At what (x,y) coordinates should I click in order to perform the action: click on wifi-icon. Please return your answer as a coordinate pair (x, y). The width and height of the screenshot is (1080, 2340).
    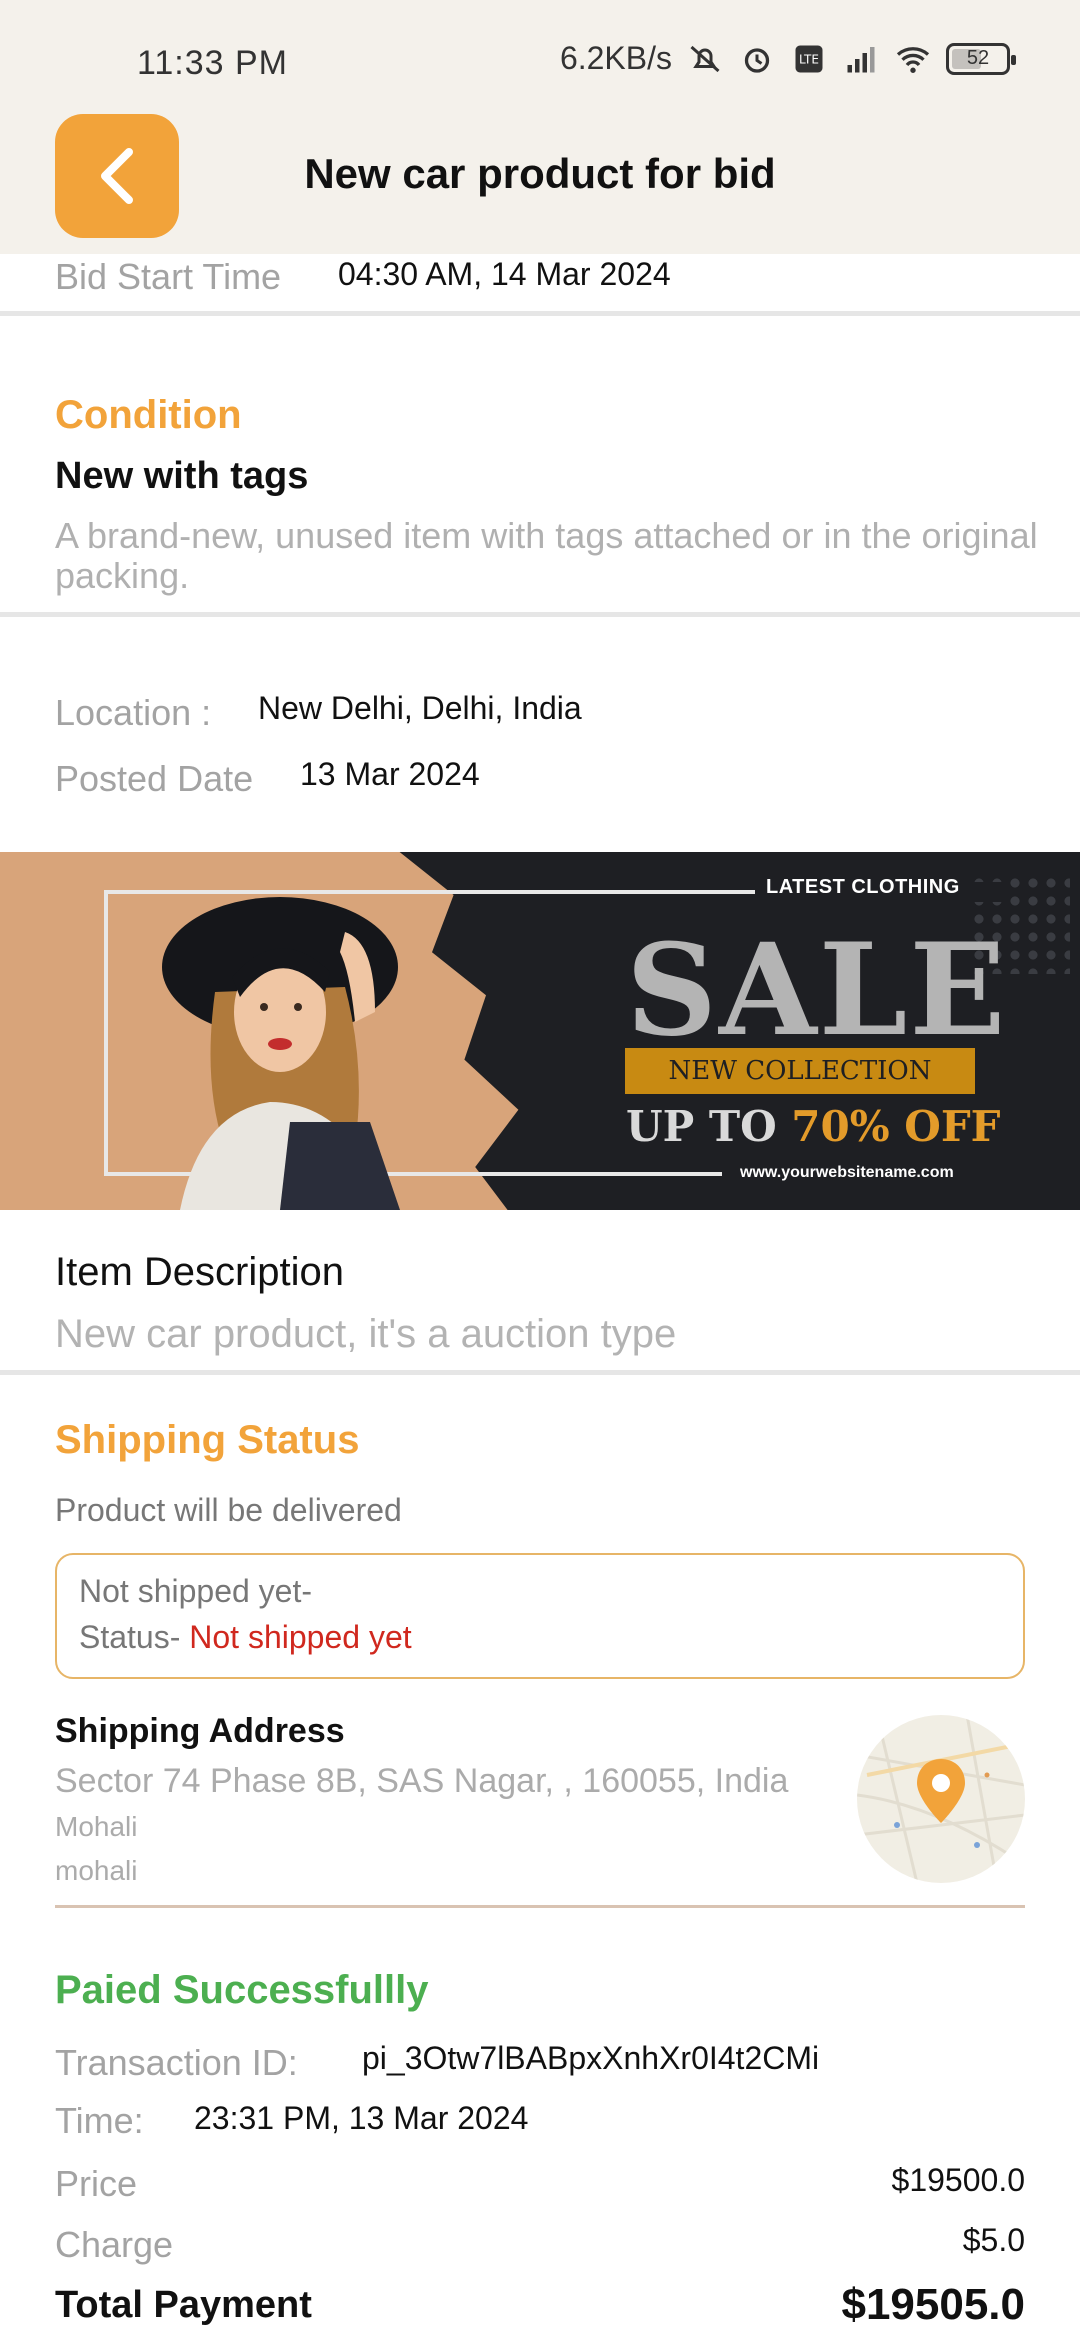
    Looking at the image, I should click on (913, 59).